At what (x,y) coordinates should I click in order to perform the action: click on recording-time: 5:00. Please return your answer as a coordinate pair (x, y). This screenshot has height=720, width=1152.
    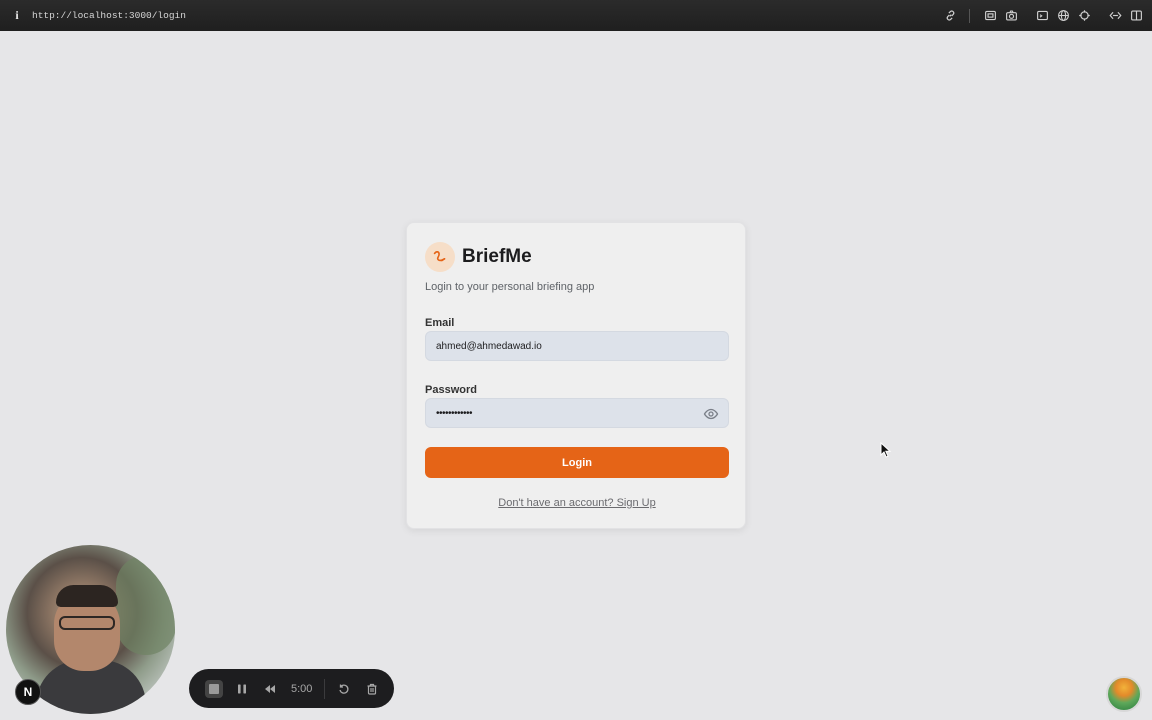
    Looking at the image, I should click on (302, 688).